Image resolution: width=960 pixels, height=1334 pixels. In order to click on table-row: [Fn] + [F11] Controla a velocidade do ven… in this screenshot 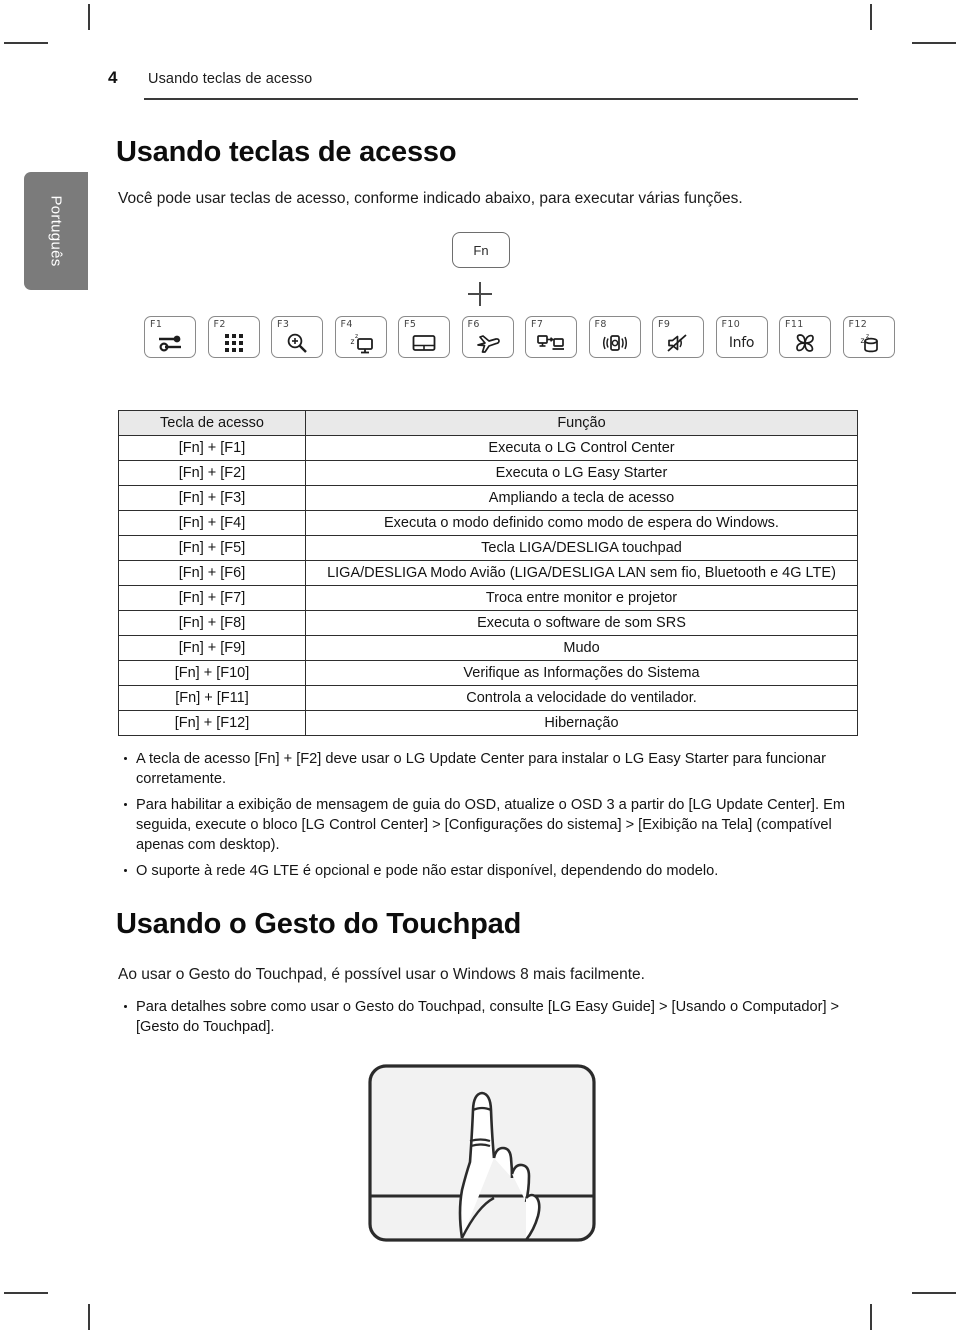, I will do `click(488, 698)`.